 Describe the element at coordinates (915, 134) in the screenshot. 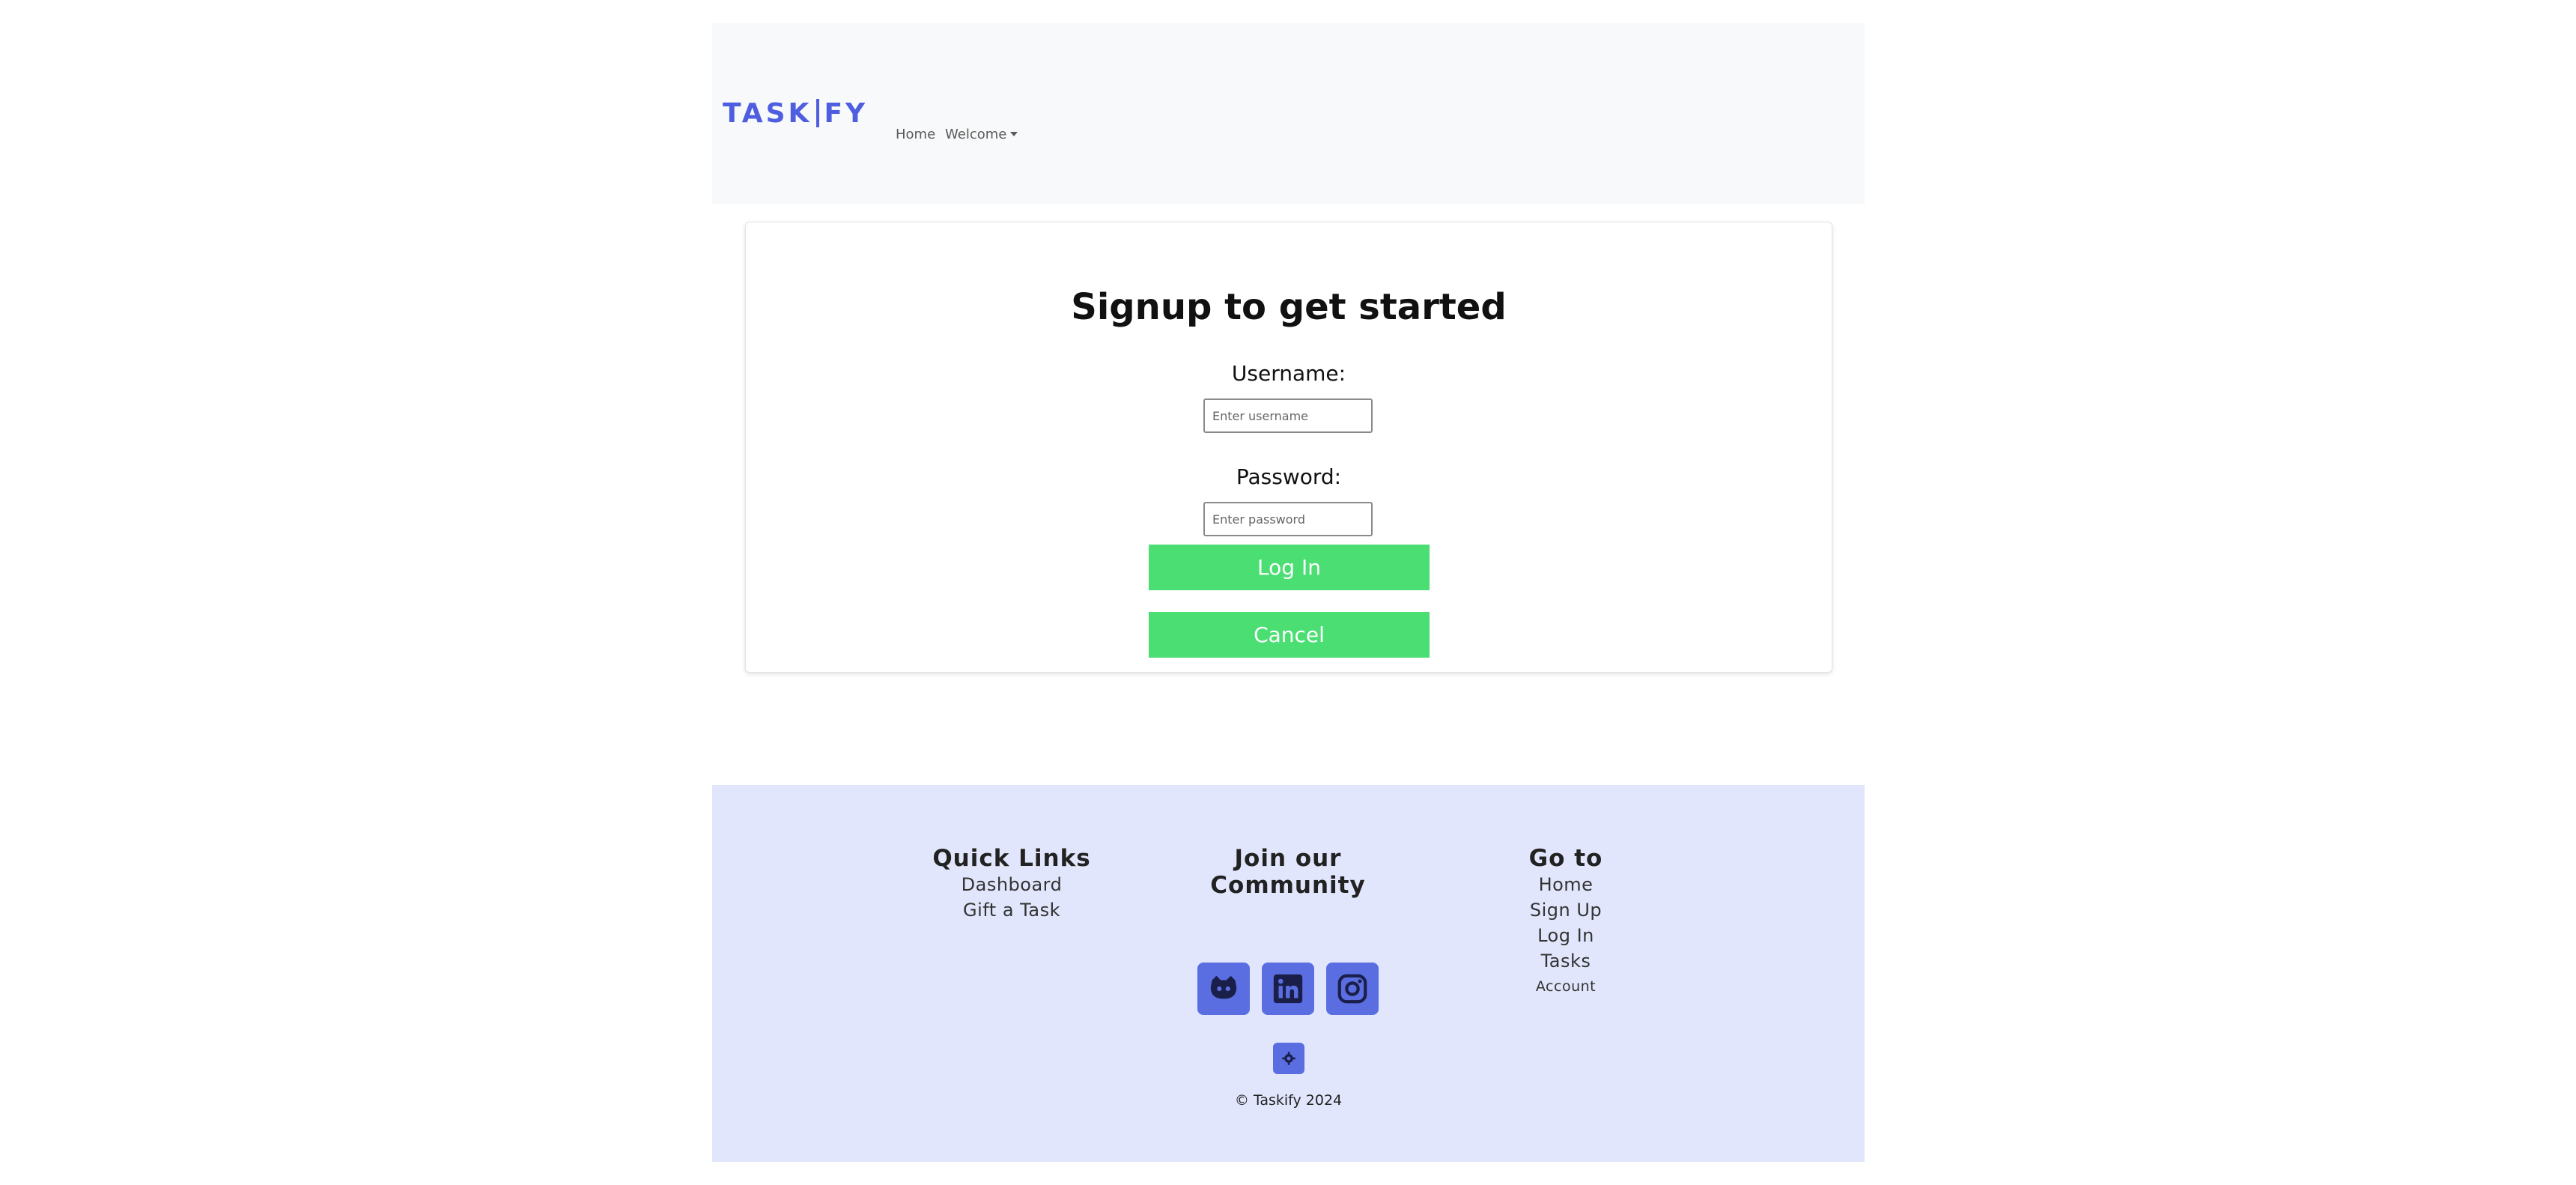

I see `nav-home-link: Home` at that location.